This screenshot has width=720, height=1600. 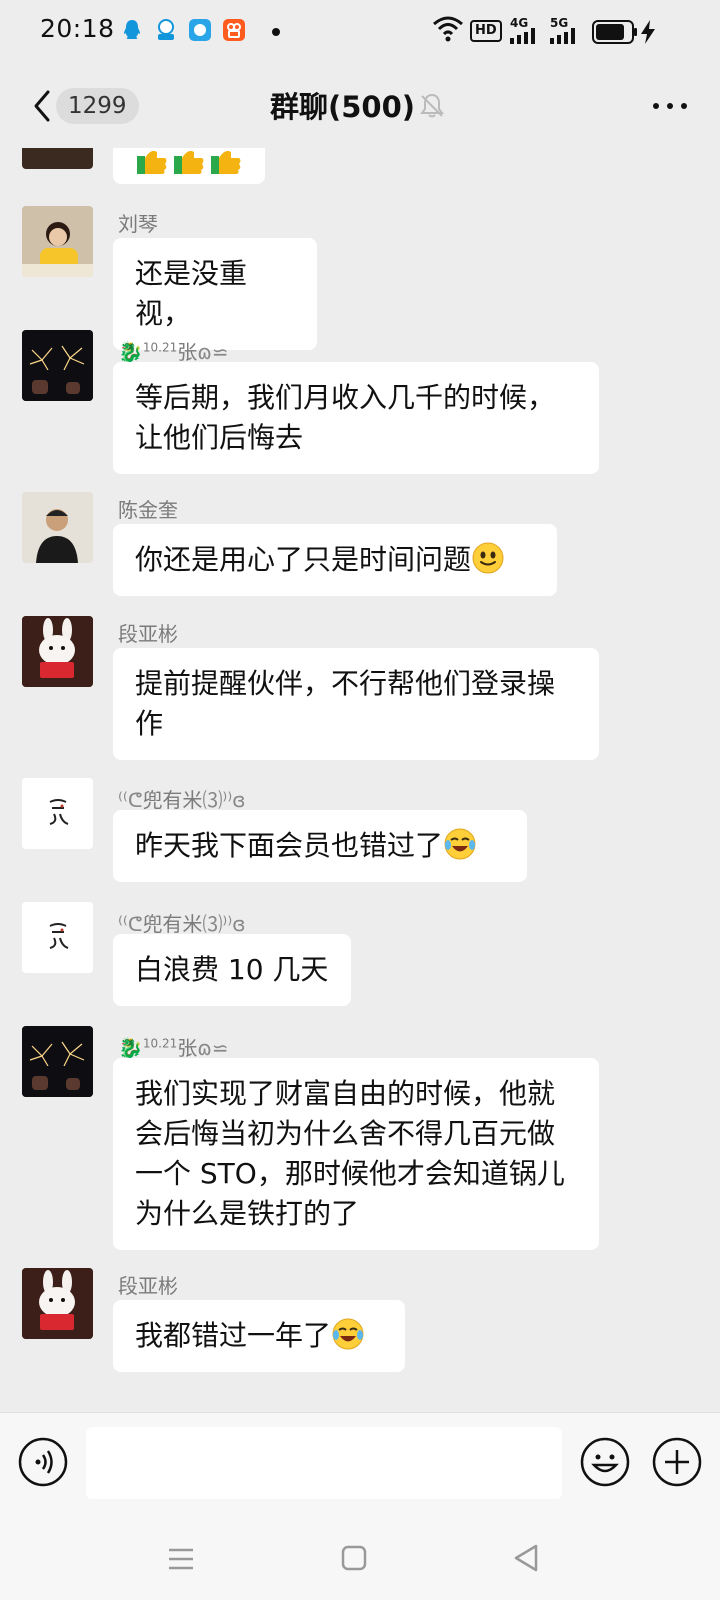 I want to click on message-bubble: 等后期，我们月收入几千的时候，让他们后悔去, so click(x=356, y=418).